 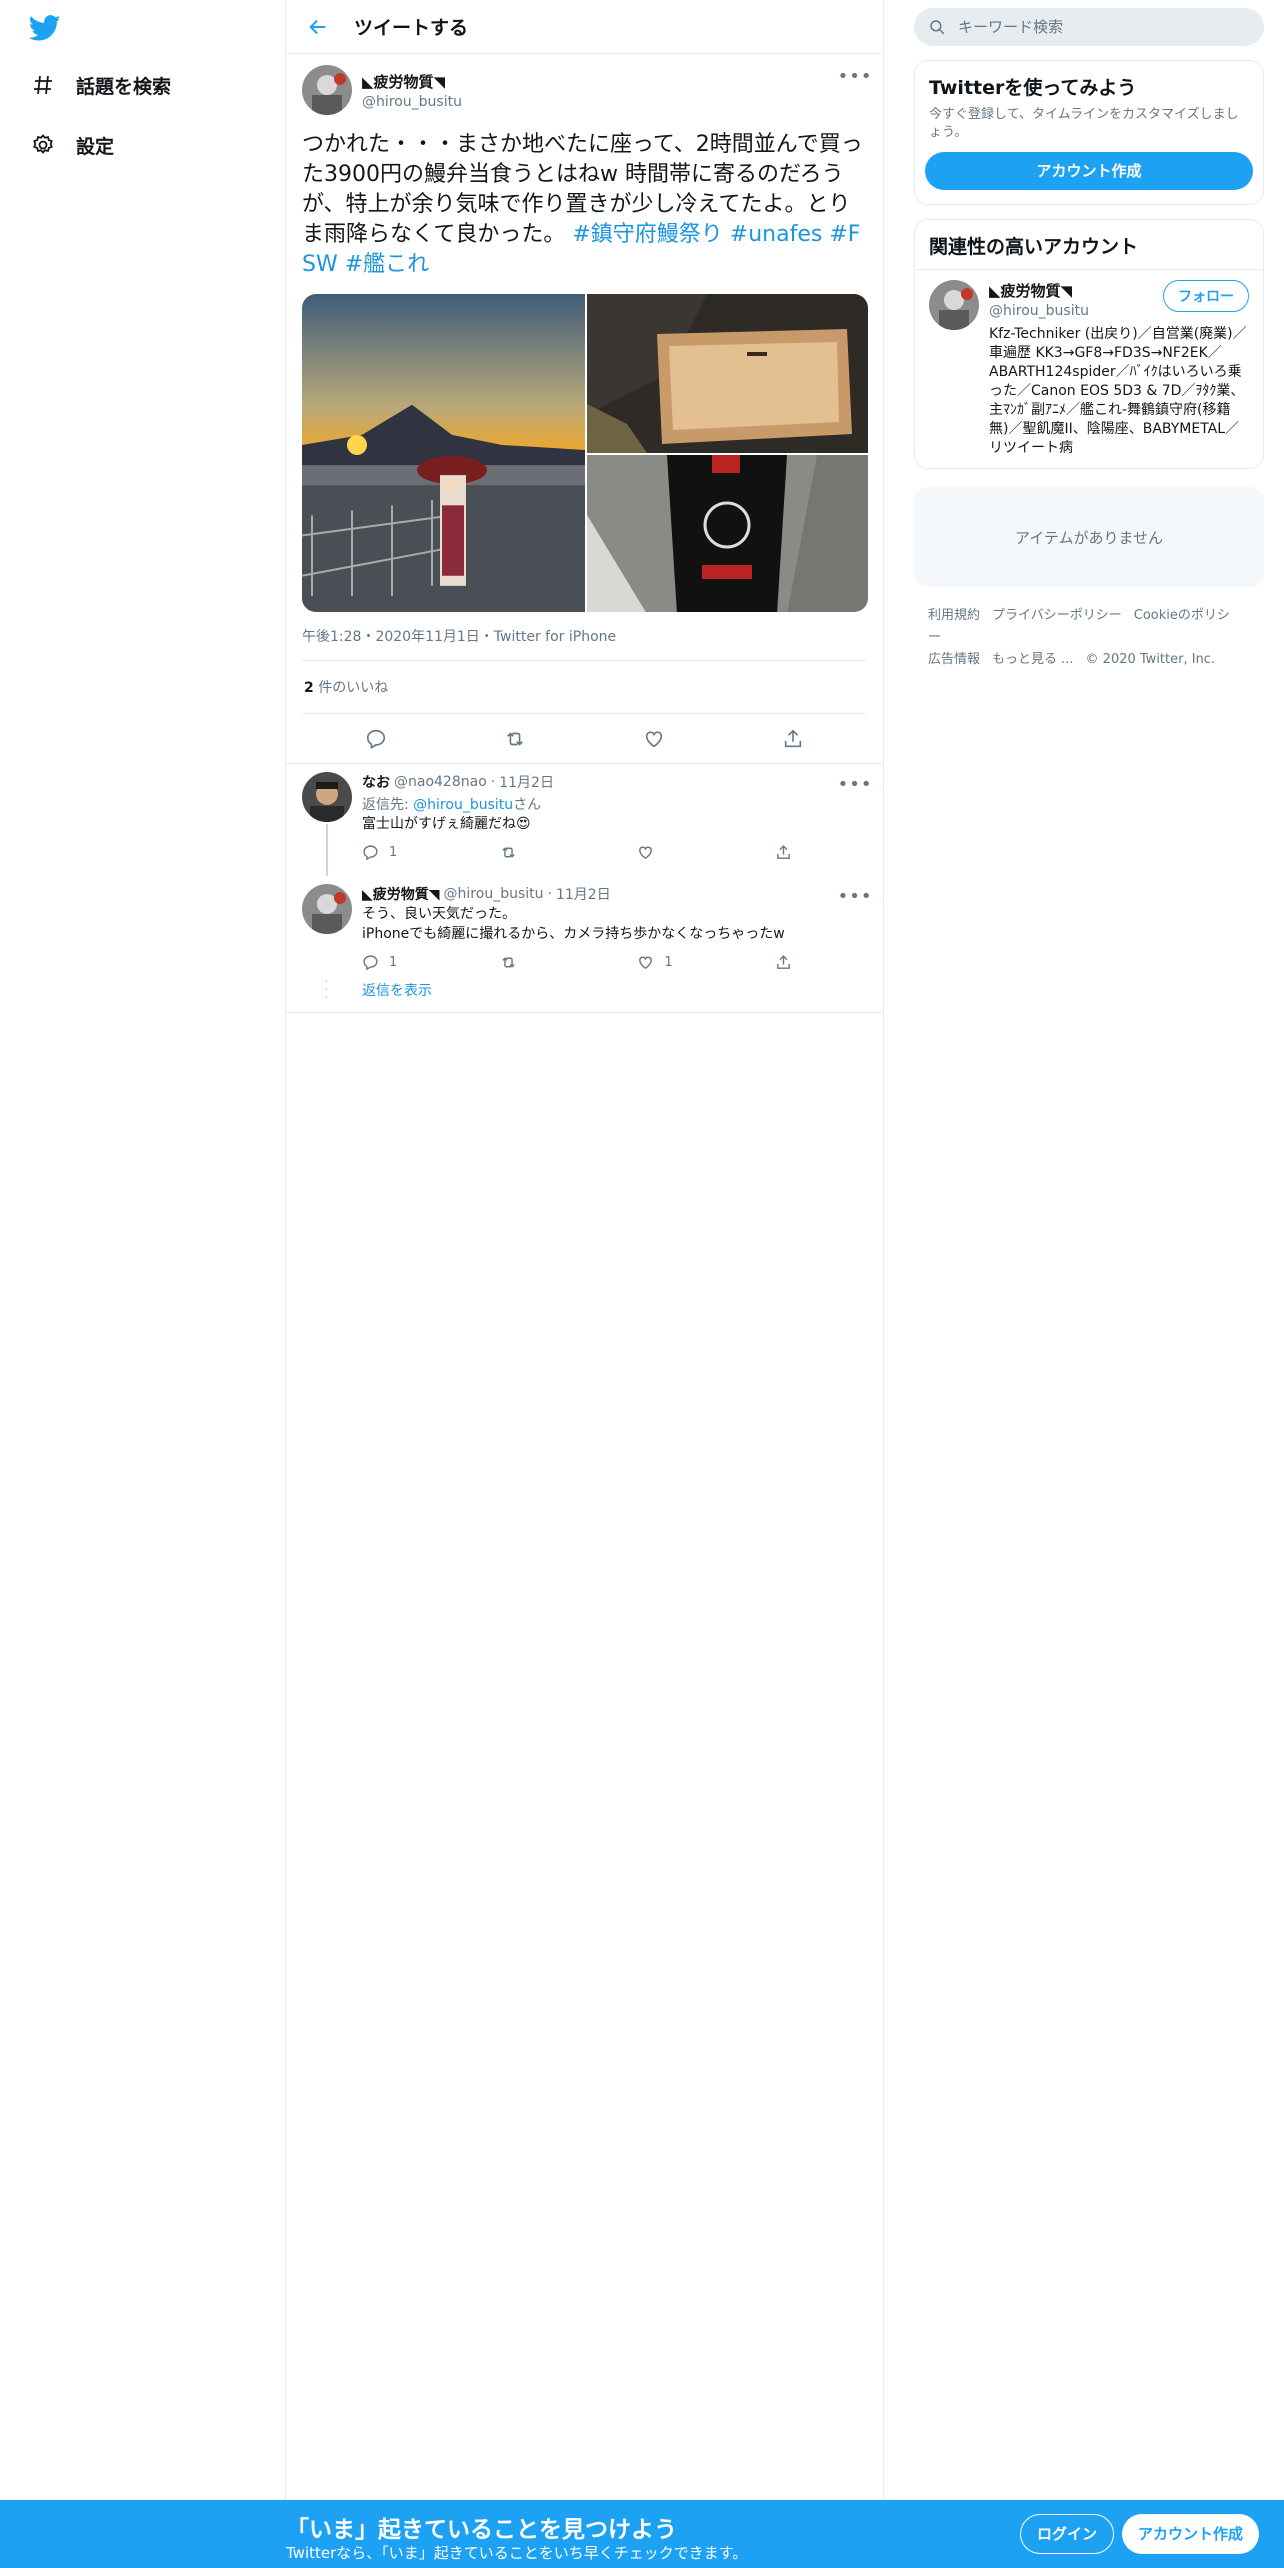 I want to click on reply-text-line2: iPhoneでも綺麗に撮れるから、カメラ持ち歩かなくなっちゃったw, so click(x=573, y=934).